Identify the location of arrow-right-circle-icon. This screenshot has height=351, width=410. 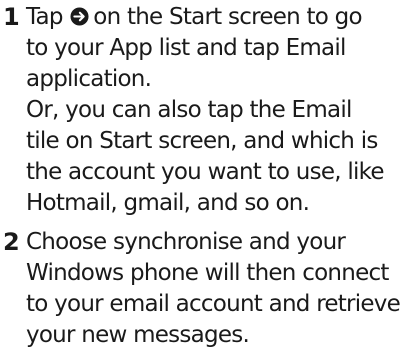
(79, 16).